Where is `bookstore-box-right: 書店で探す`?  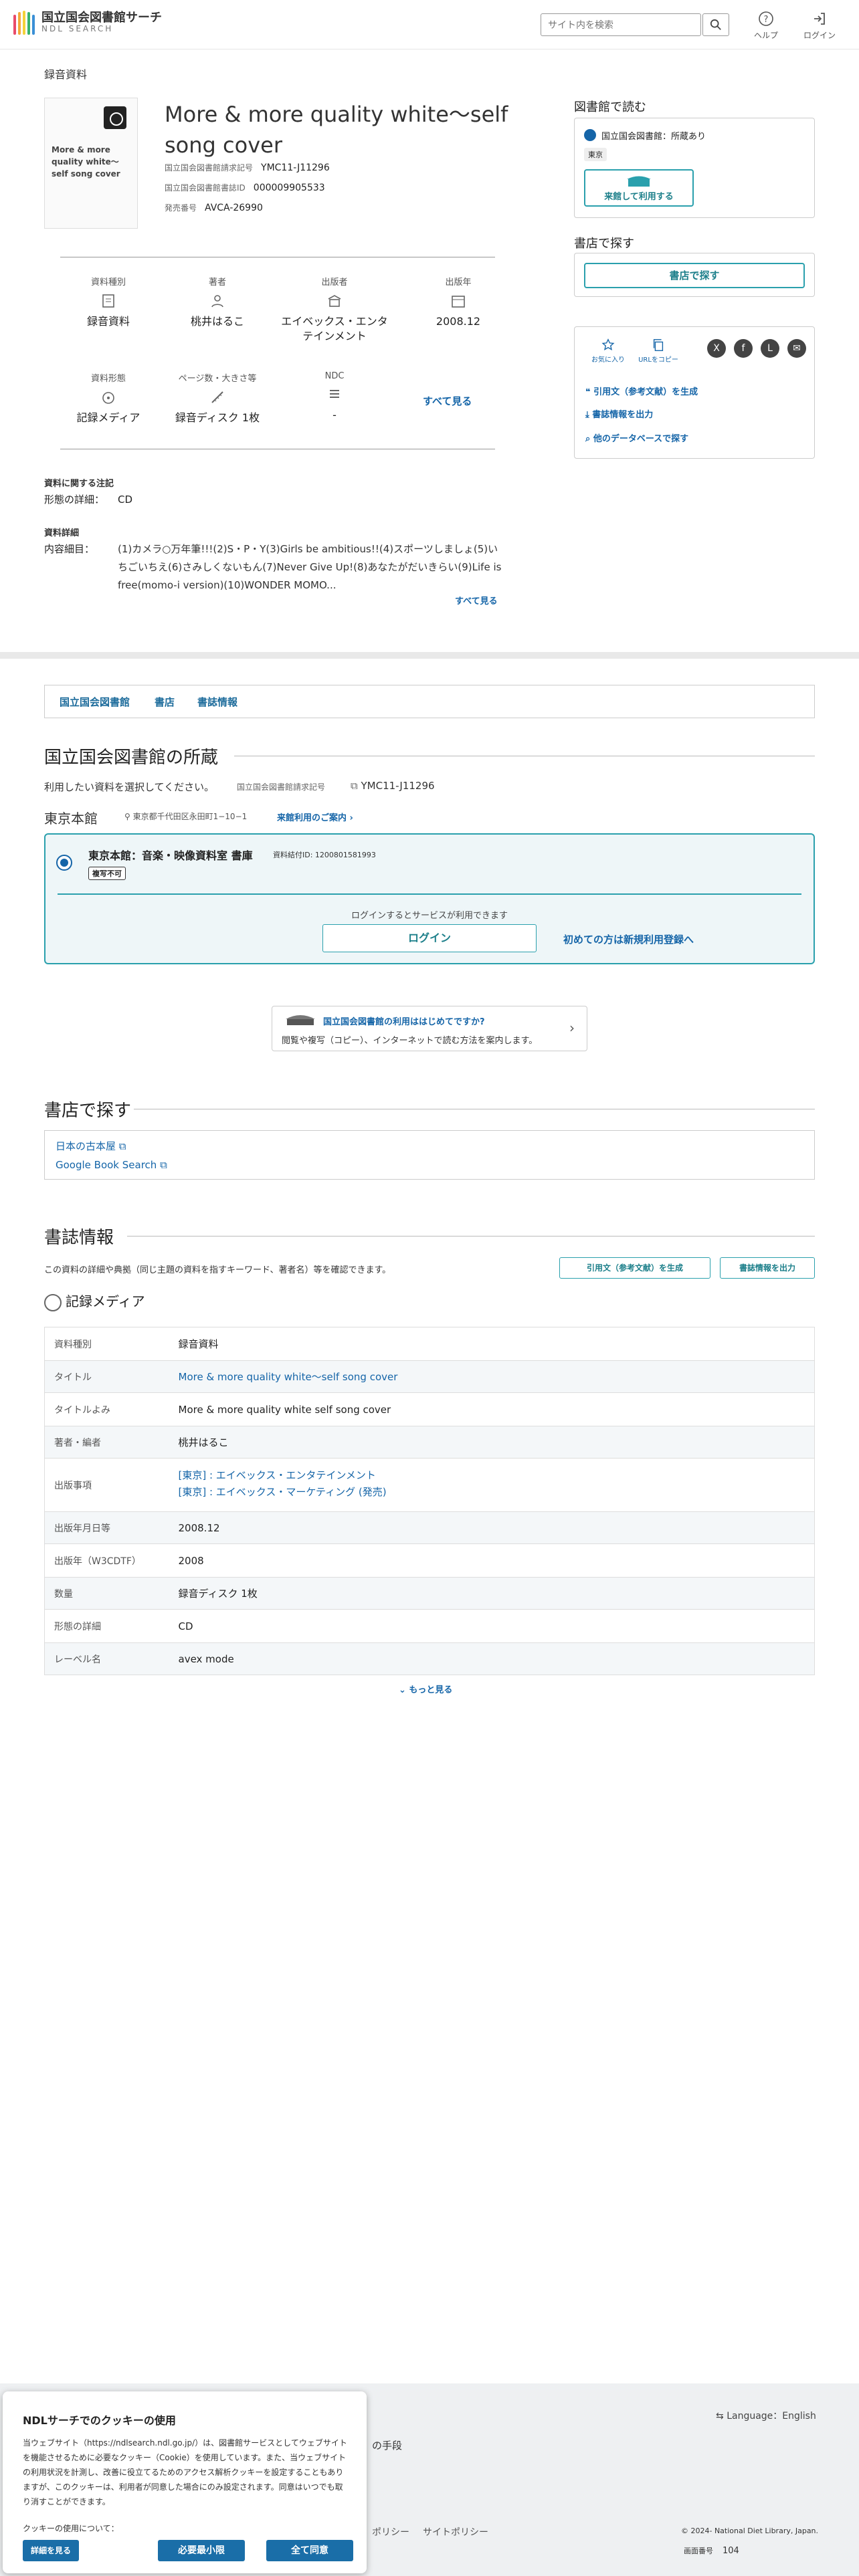
bookstore-box-right: 書店で探す is located at coordinates (694, 275).